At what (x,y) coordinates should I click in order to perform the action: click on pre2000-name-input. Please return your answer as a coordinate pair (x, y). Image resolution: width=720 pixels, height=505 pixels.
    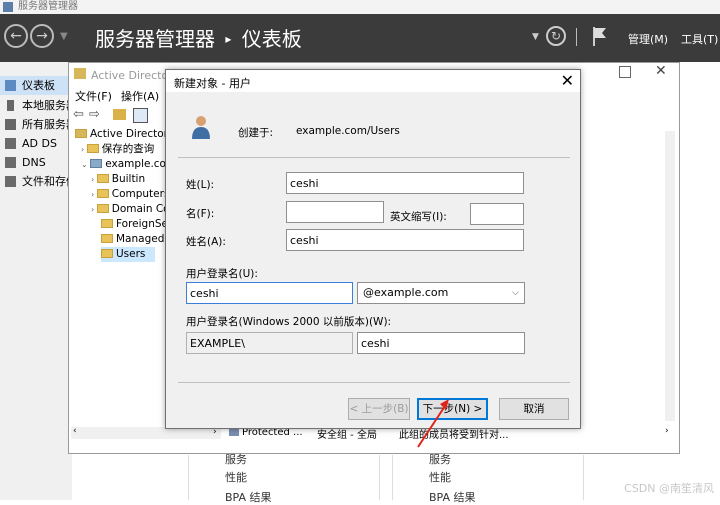
    Looking at the image, I should click on (441, 343).